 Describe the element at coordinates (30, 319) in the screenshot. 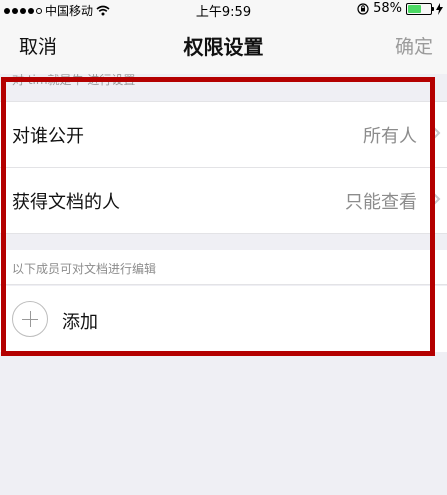

I see `add-icon` at that location.